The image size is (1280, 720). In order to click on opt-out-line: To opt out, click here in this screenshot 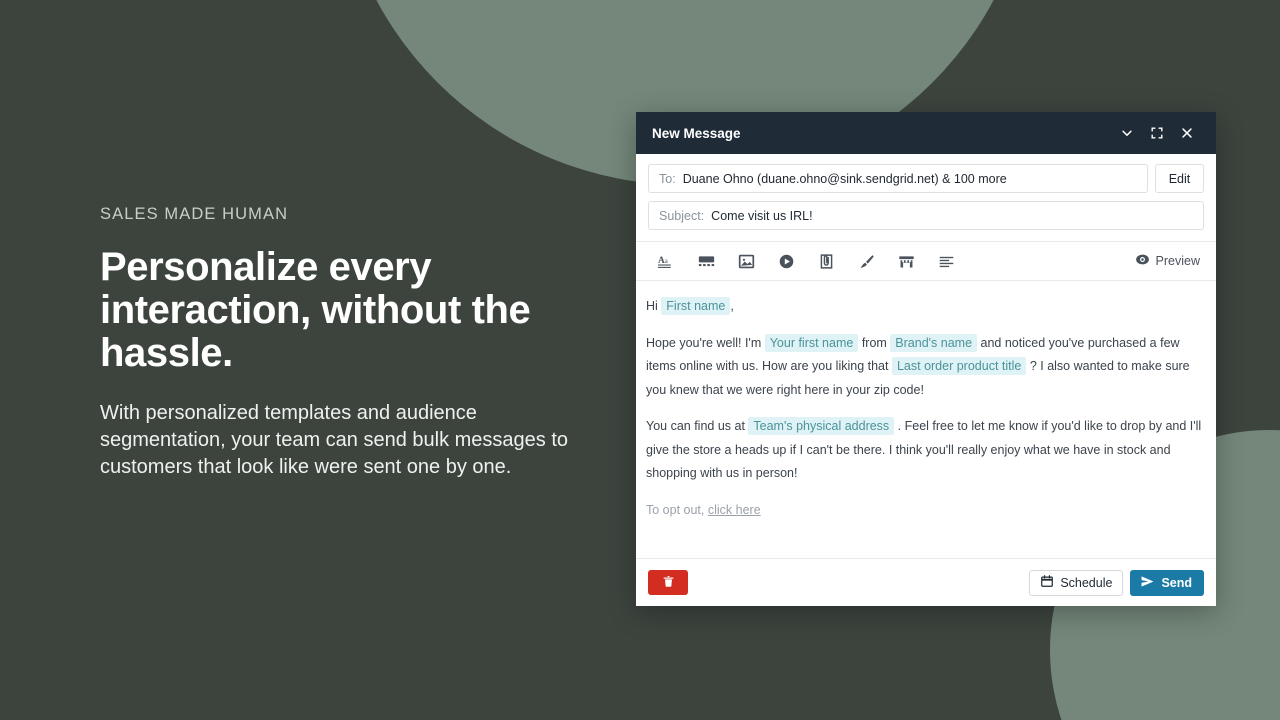, I will do `click(924, 511)`.